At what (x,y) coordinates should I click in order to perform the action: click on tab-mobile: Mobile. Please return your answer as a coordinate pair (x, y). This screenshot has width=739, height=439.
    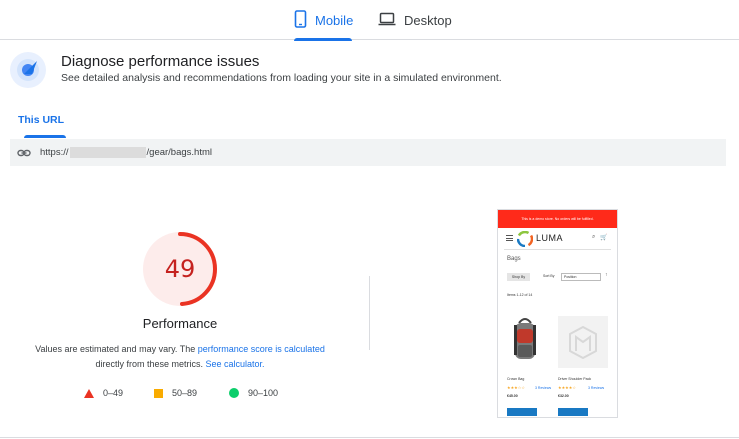
    Looking at the image, I should click on (324, 20).